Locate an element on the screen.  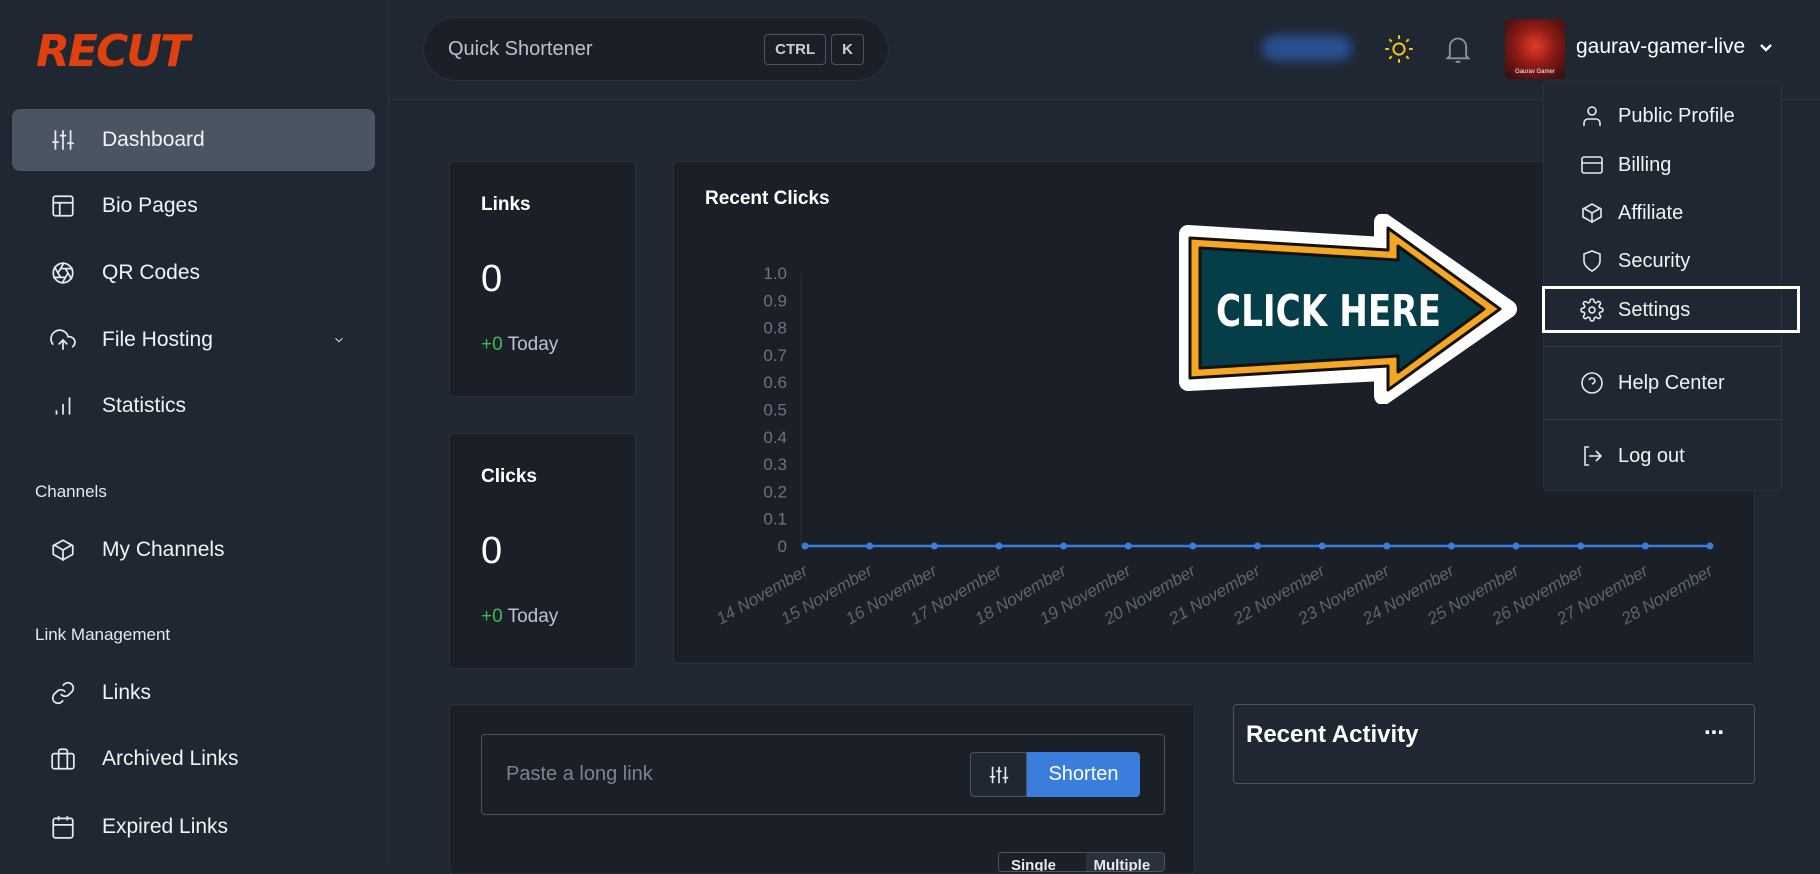
click-here-text: CLICK HERE is located at coordinates (1328, 311).